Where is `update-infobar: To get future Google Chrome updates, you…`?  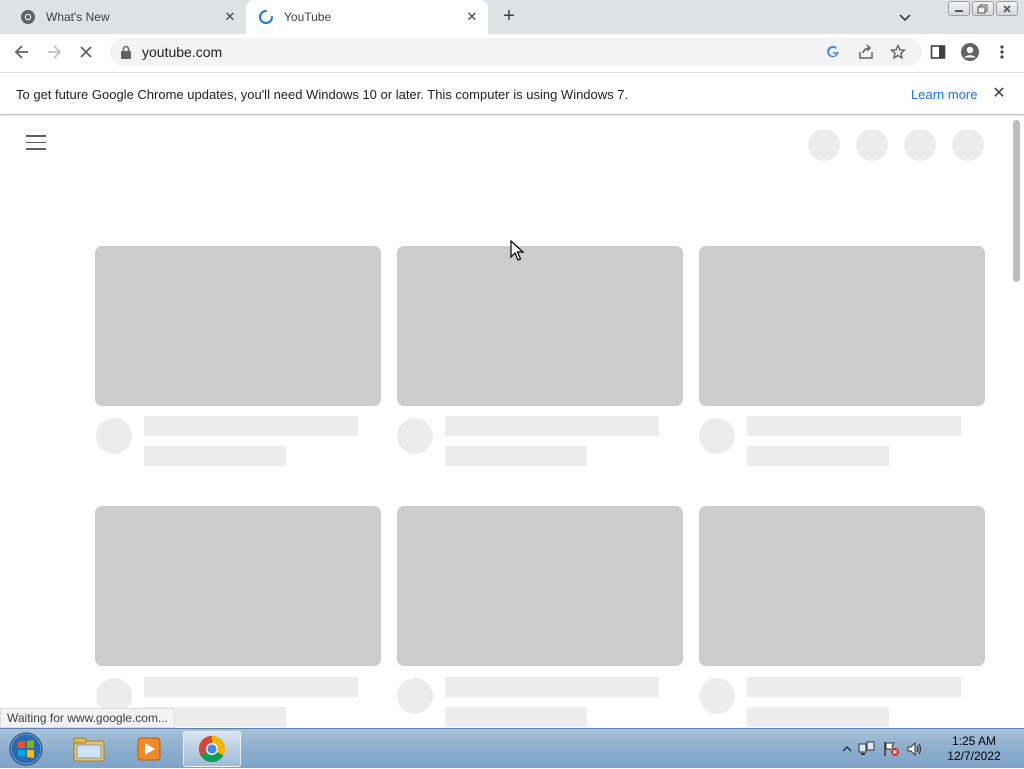
update-infobar: To get future Google Chrome updates, you… is located at coordinates (512, 93).